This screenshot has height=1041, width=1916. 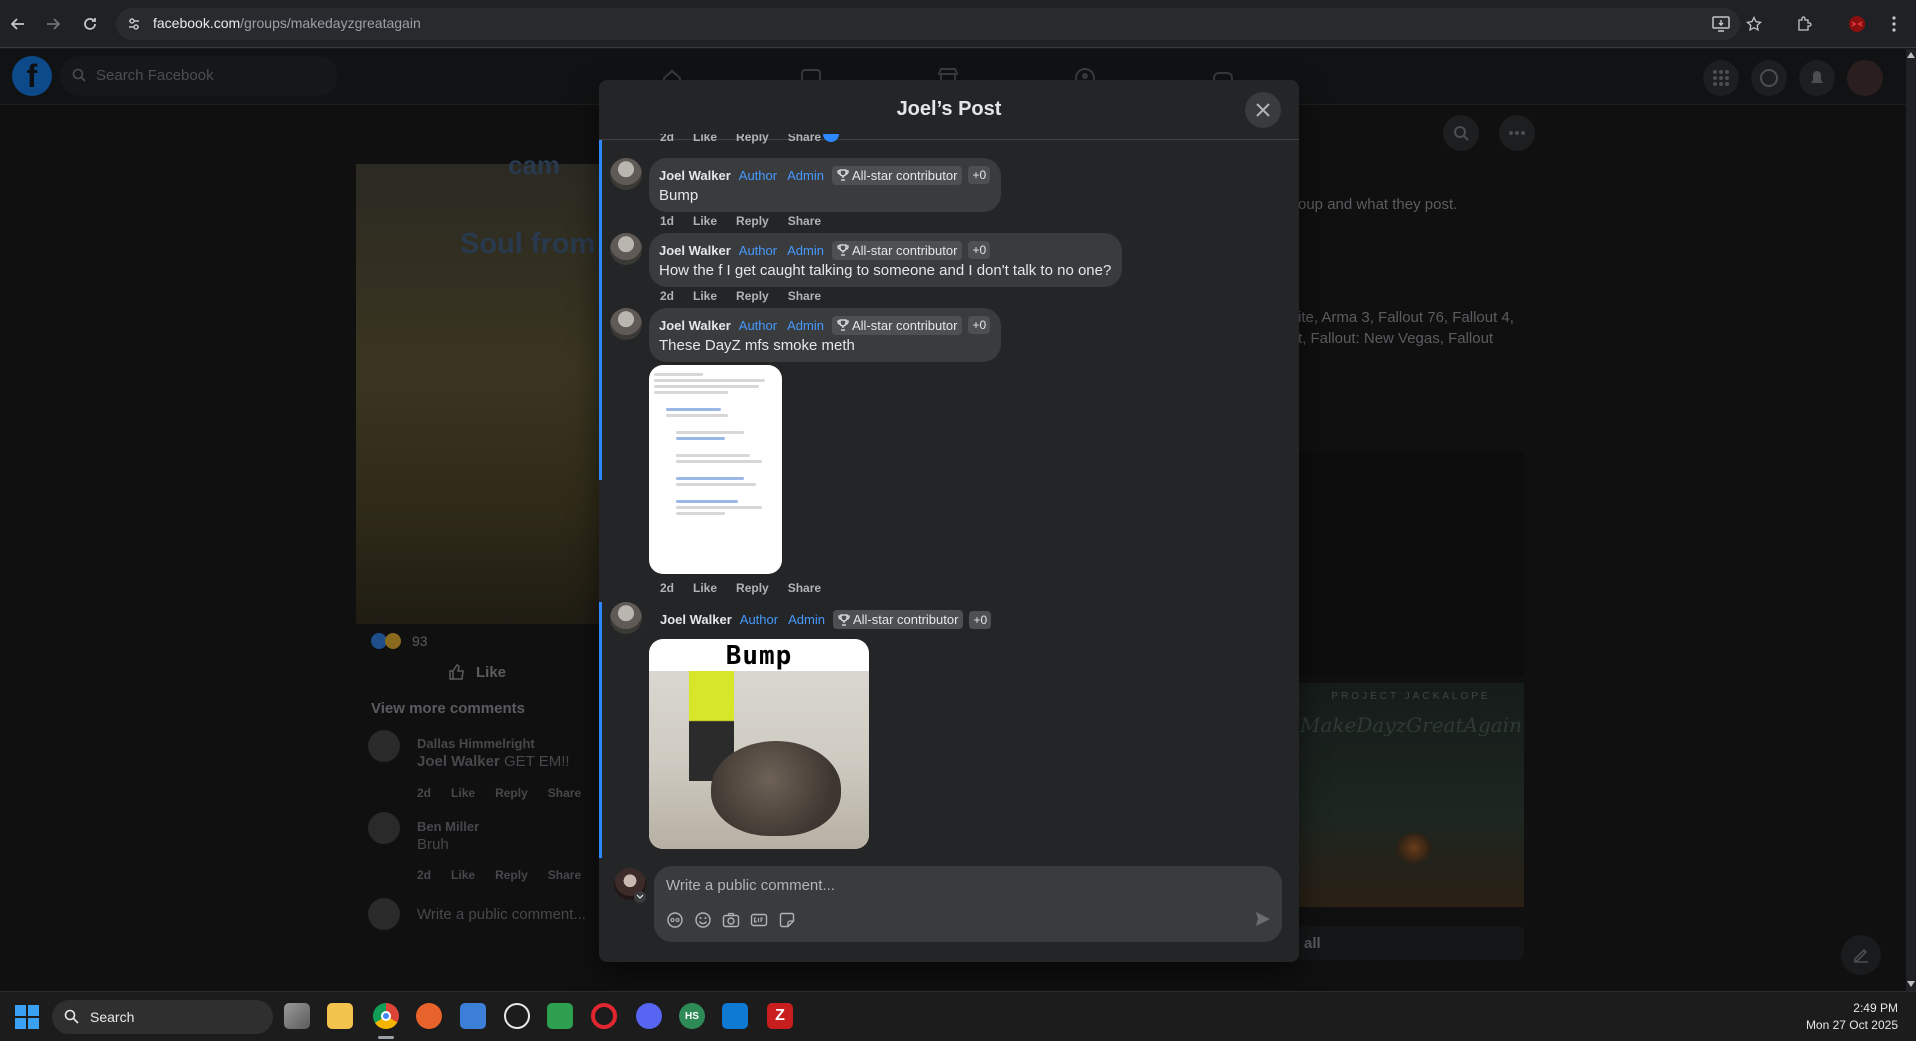 What do you see at coordinates (1804, 24) in the screenshot?
I see `extensions-icon` at bounding box center [1804, 24].